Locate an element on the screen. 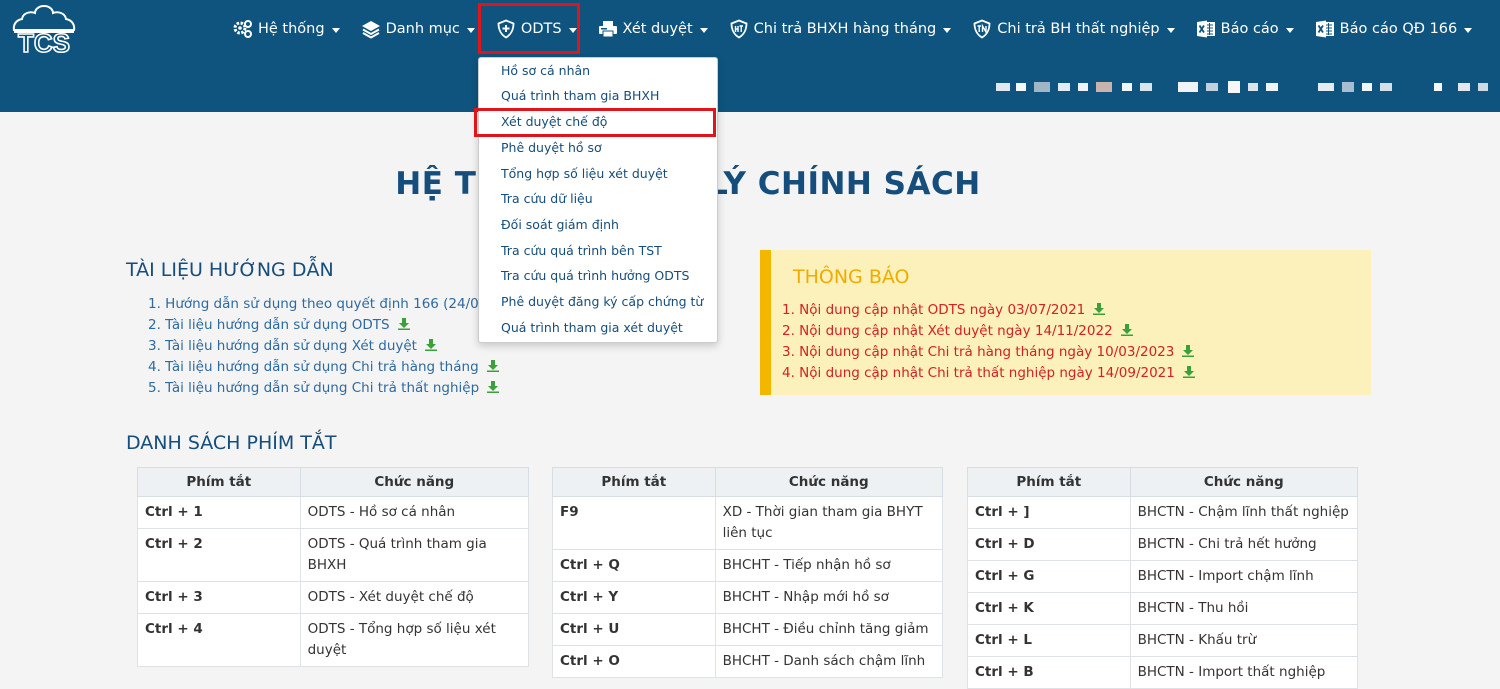  shortcut-function: BHCHT - Điều chỉnh tăng giảm is located at coordinates (829, 629).